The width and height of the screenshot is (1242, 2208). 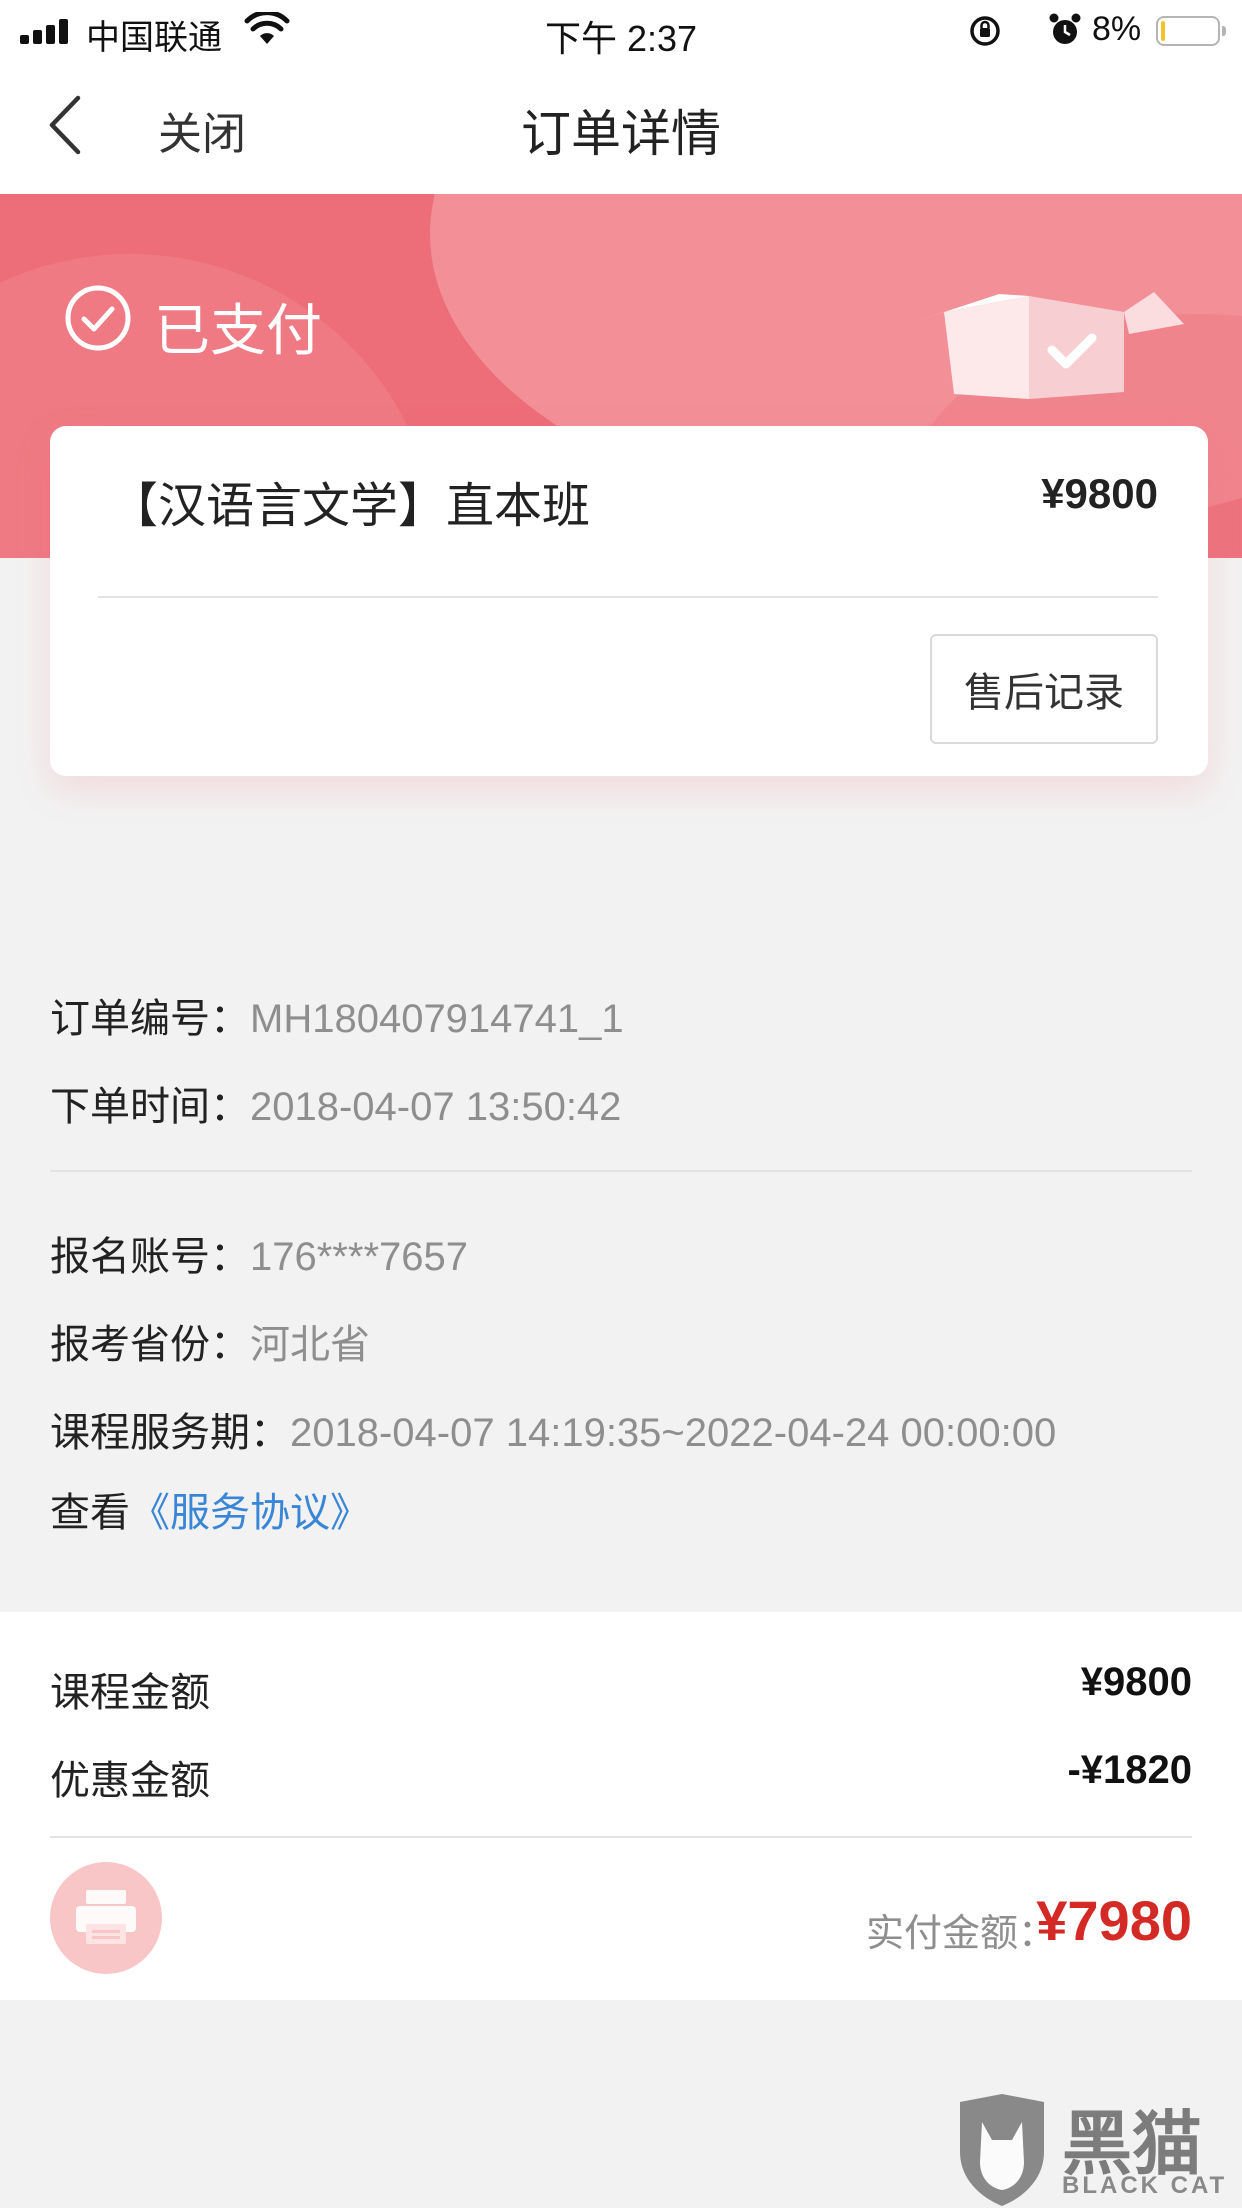 What do you see at coordinates (1191, 31) in the screenshot?
I see `battery-icon` at bounding box center [1191, 31].